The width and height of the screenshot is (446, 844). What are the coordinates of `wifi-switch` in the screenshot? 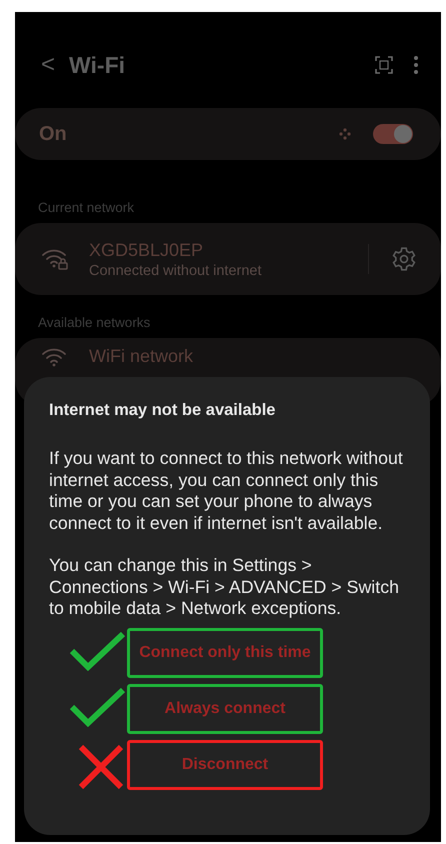 It's located at (393, 134).